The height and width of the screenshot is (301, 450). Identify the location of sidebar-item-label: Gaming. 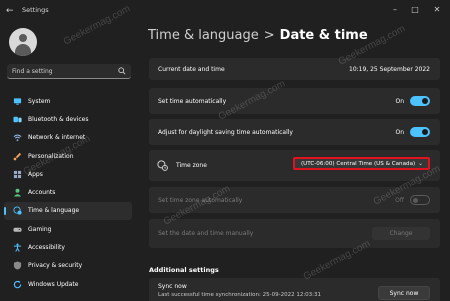
(40, 229).